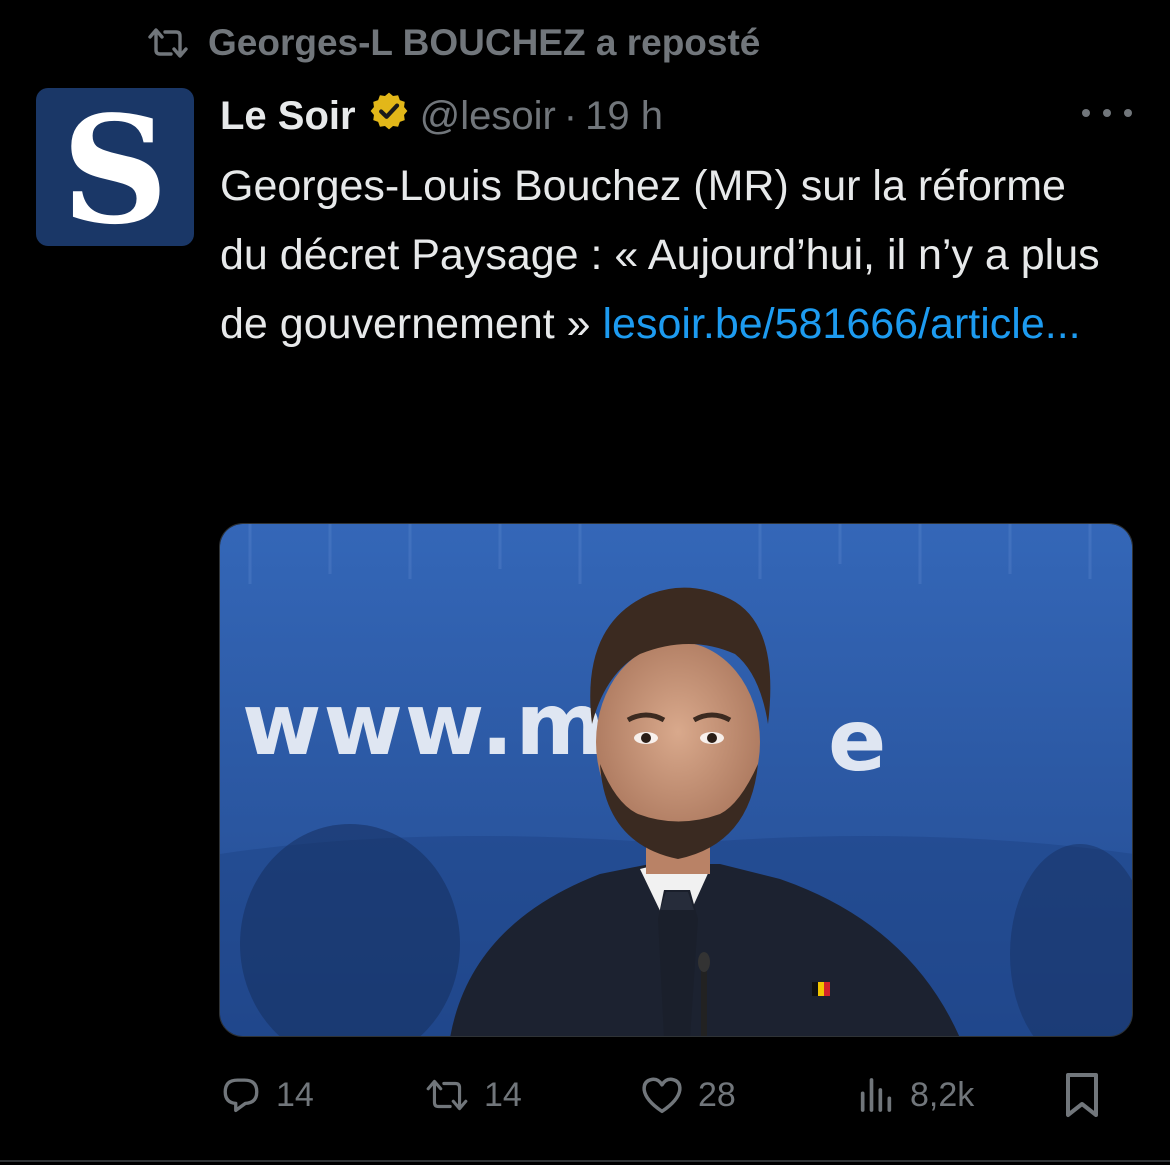 The height and width of the screenshot is (1165, 1170). I want to click on verified-badge-icon, so click(389, 116).